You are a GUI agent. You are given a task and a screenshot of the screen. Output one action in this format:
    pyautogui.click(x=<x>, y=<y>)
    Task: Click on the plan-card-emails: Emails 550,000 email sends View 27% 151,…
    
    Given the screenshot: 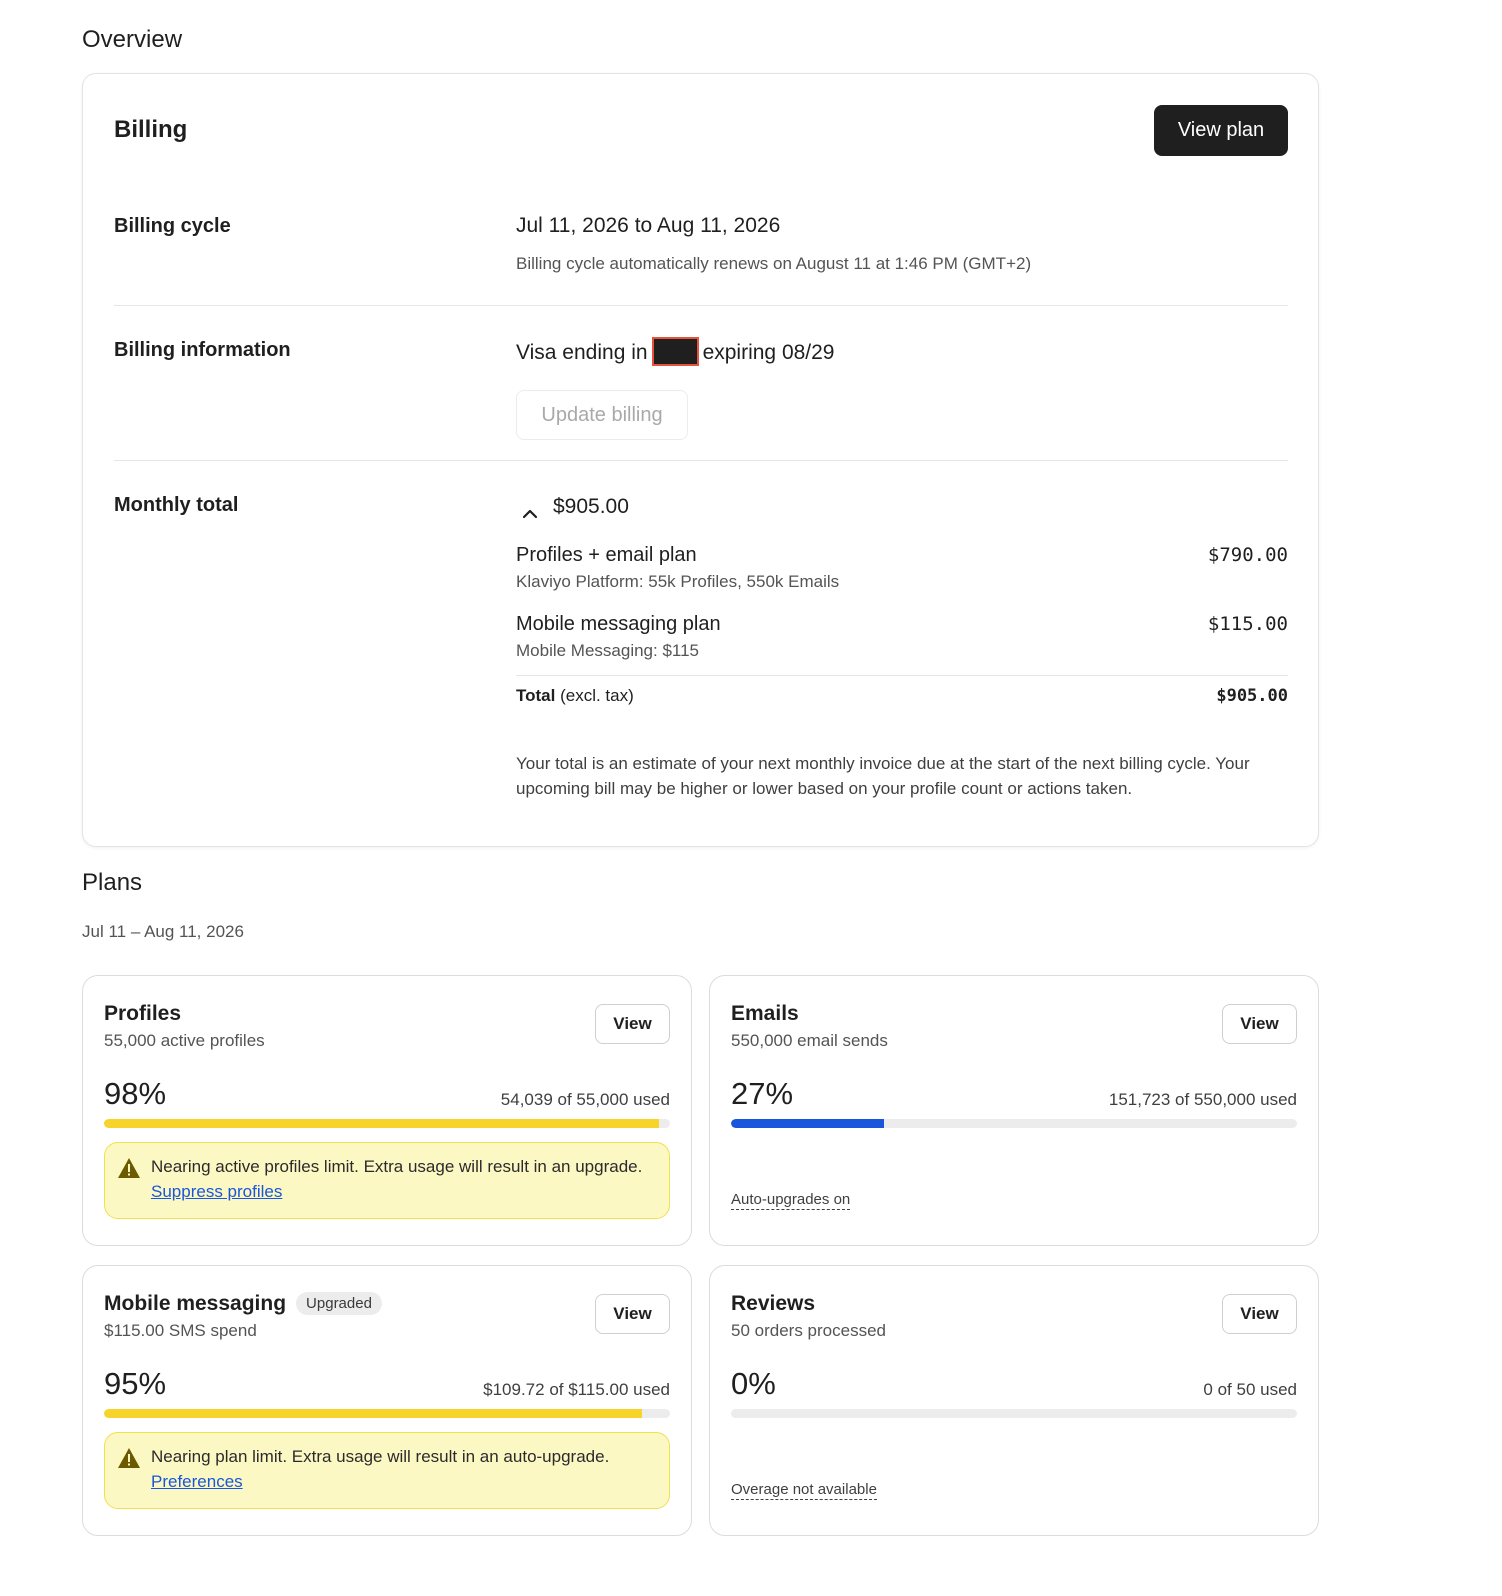 What is the action you would take?
    pyautogui.click(x=1014, y=1110)
    